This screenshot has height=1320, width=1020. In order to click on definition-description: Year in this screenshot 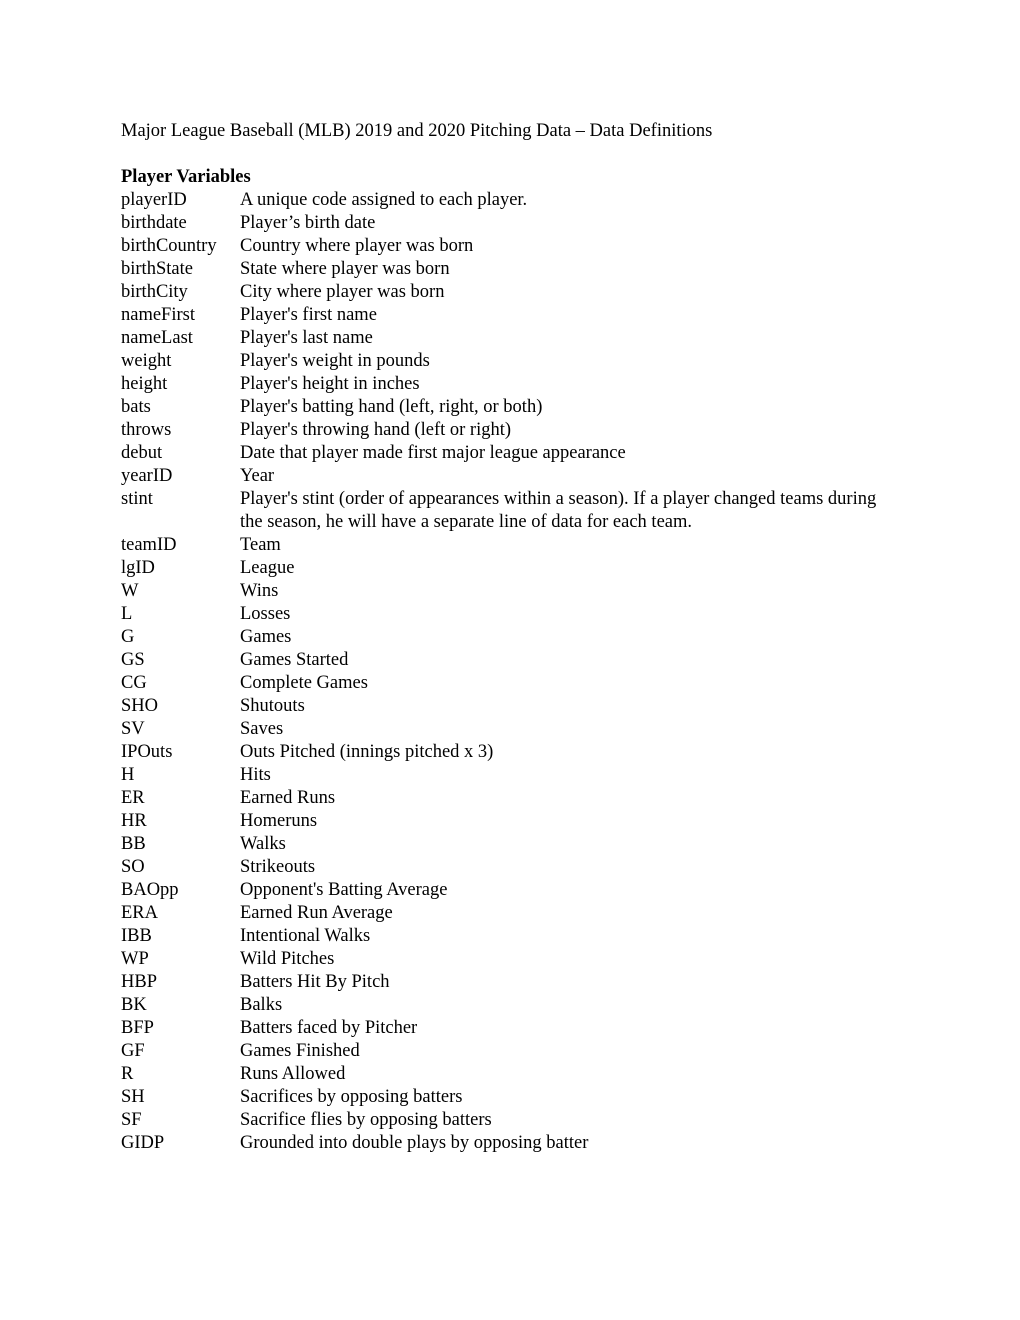, I will do `click(257, 476)`.